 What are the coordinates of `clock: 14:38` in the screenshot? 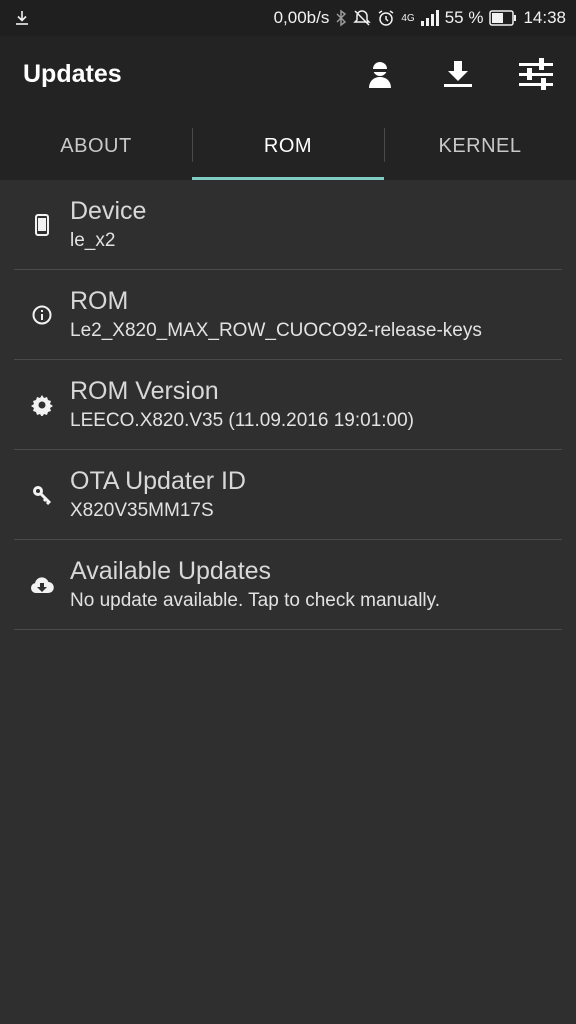 It's located at (544, 17).